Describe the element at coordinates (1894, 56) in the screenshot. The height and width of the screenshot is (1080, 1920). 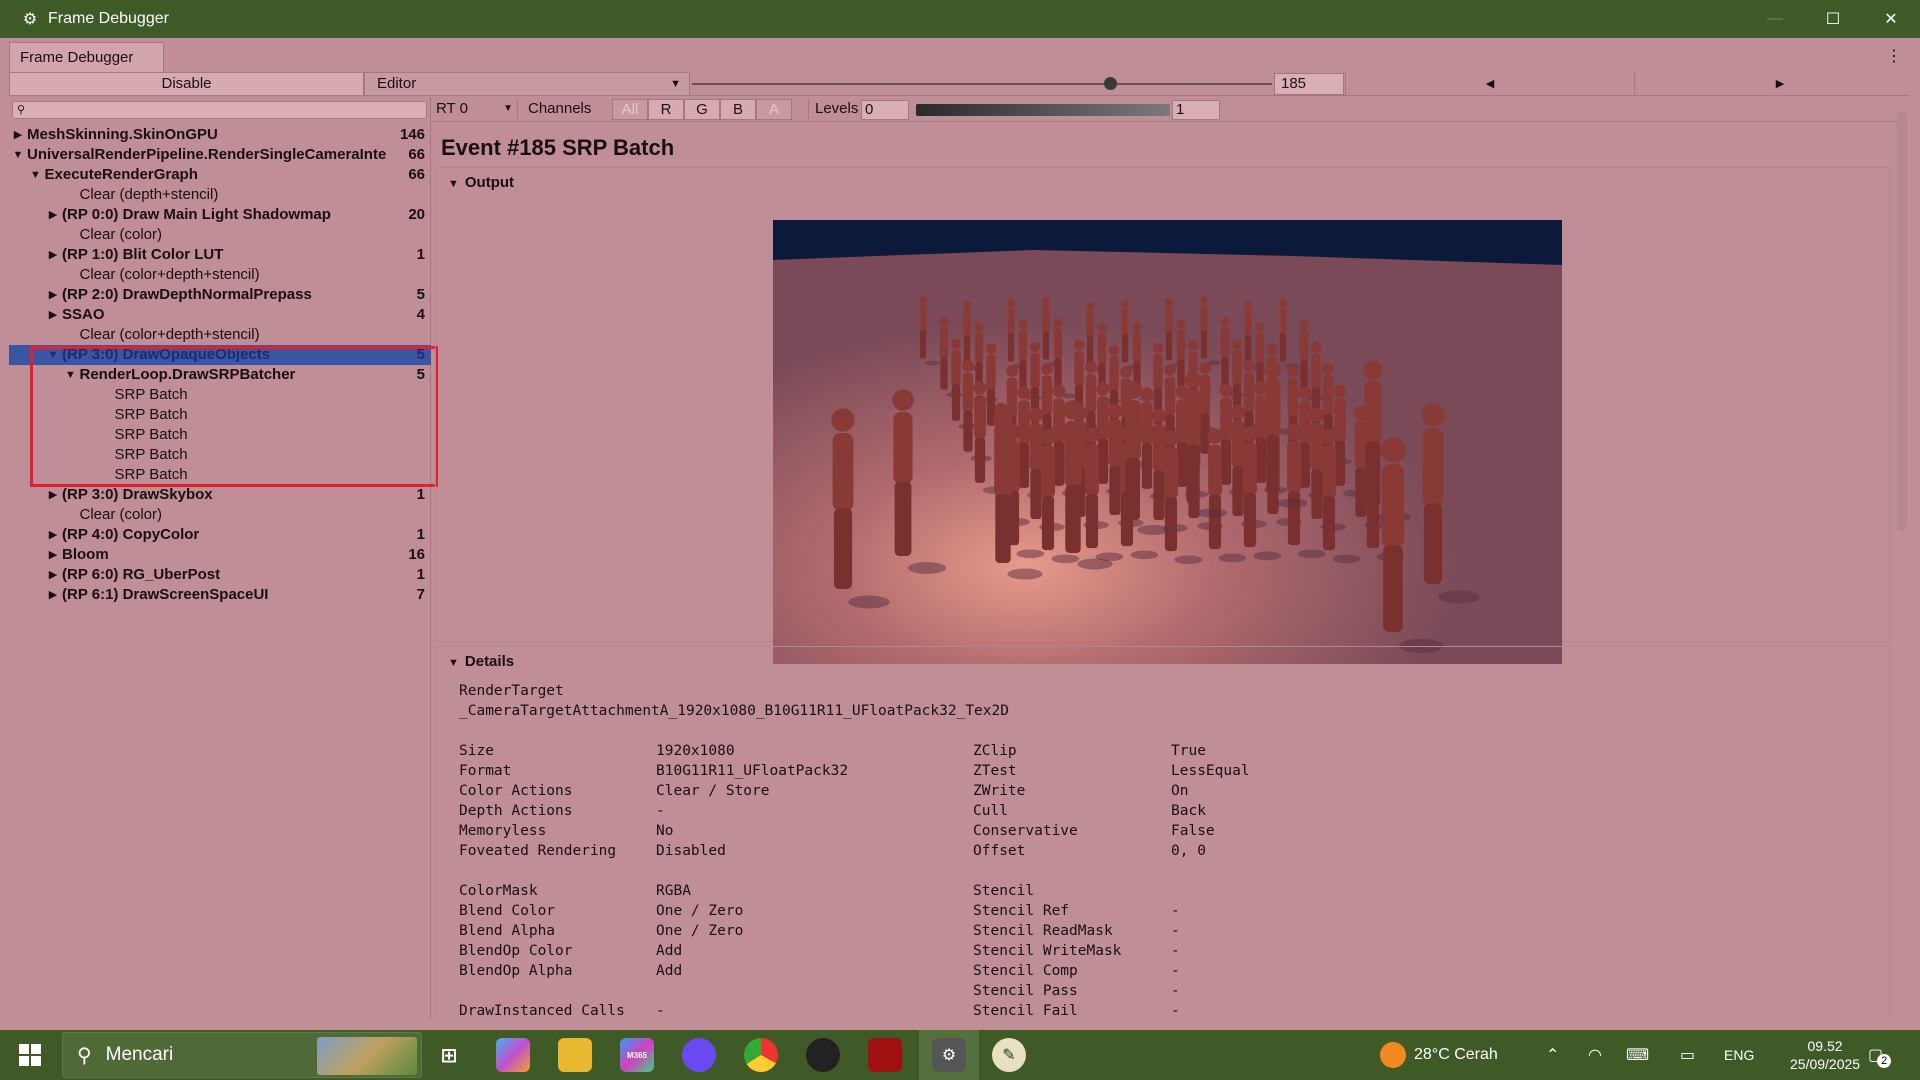
I see `kebab-menu-icon: ⋮` at that location.